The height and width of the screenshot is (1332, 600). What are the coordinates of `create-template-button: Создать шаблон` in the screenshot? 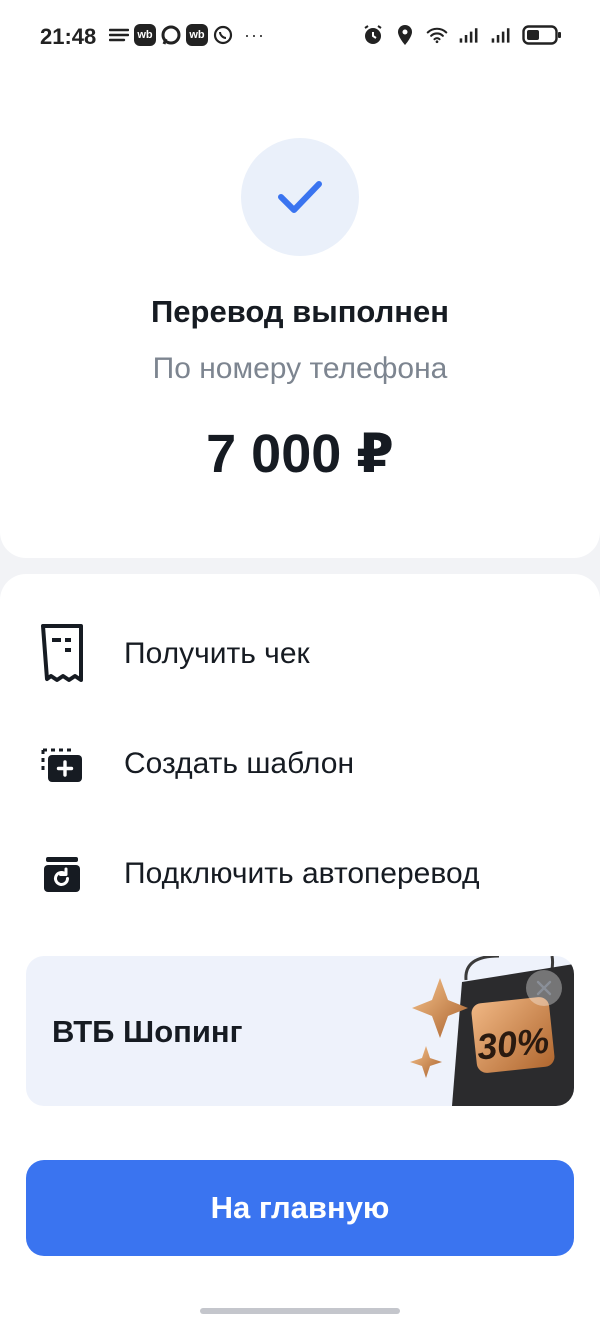 It's located at (300, 764).